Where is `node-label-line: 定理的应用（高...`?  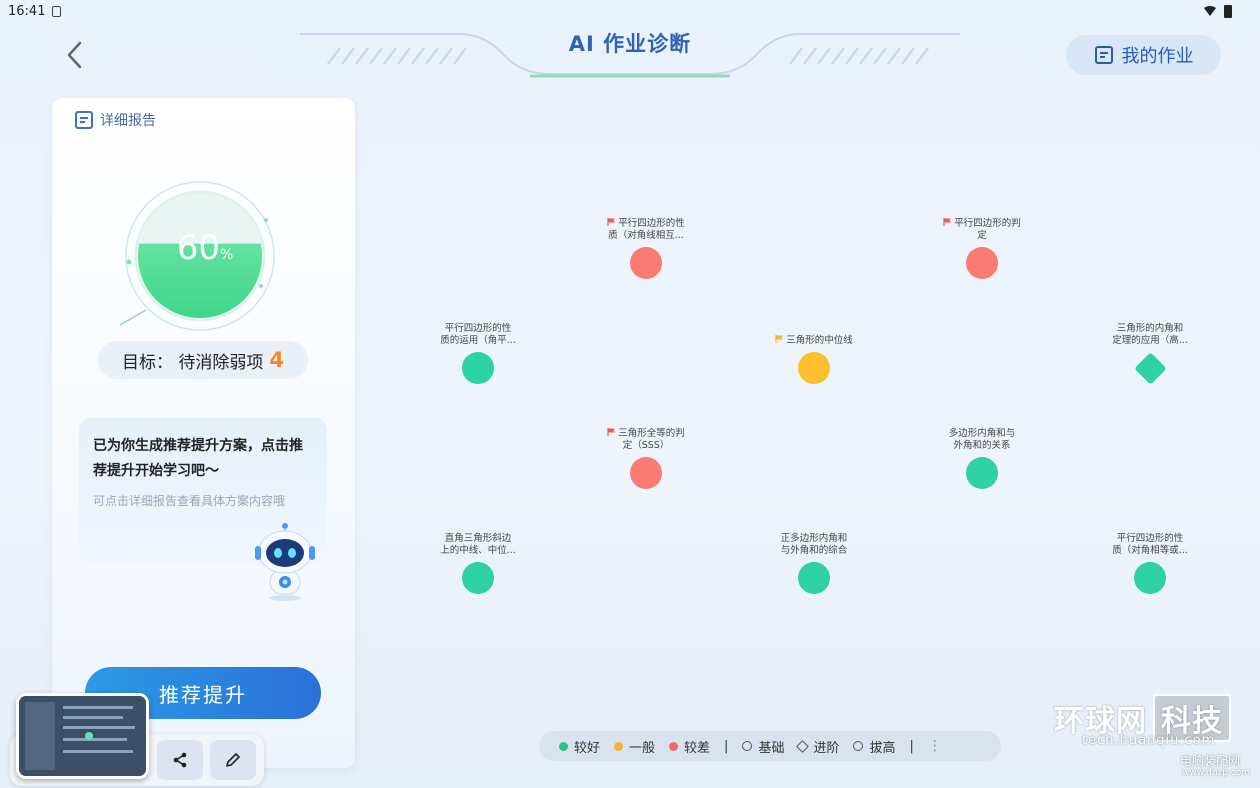 node-label-line: 定理的应用（高... is located at coordinates (1150, 340).